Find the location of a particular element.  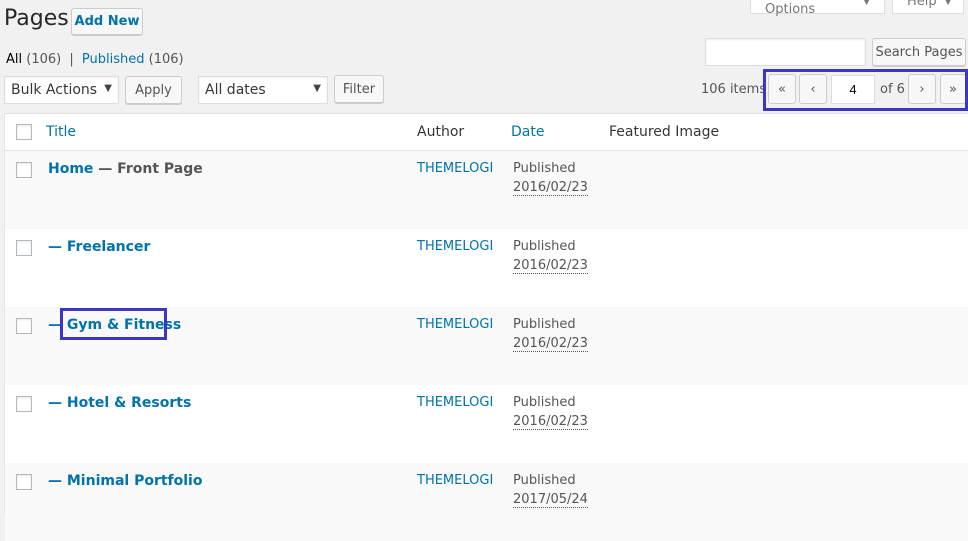

column-title-header: Title is located at coordinates (61, 132).